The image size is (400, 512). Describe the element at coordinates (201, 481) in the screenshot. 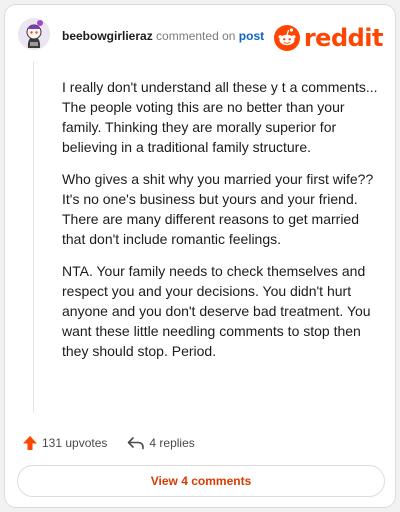

I see `view-comments-button: View 4 comments` at that location.